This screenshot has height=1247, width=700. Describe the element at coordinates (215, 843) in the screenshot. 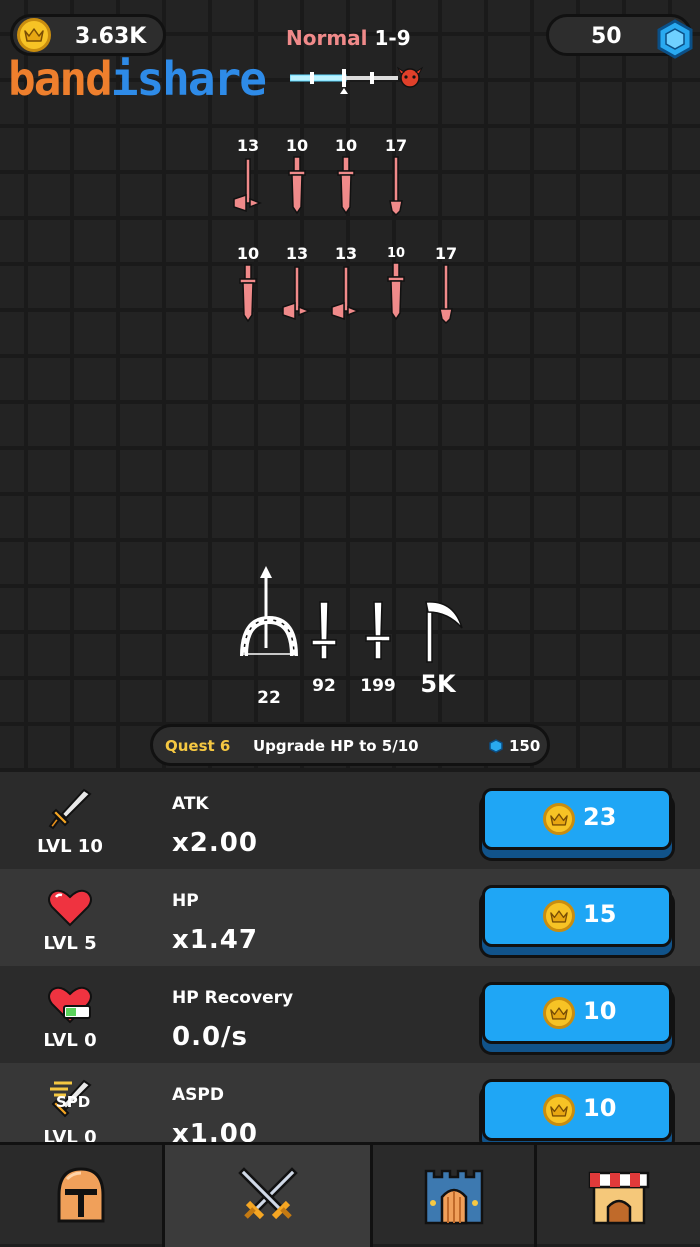

I see `upgrade-value: x2.00` at that location.